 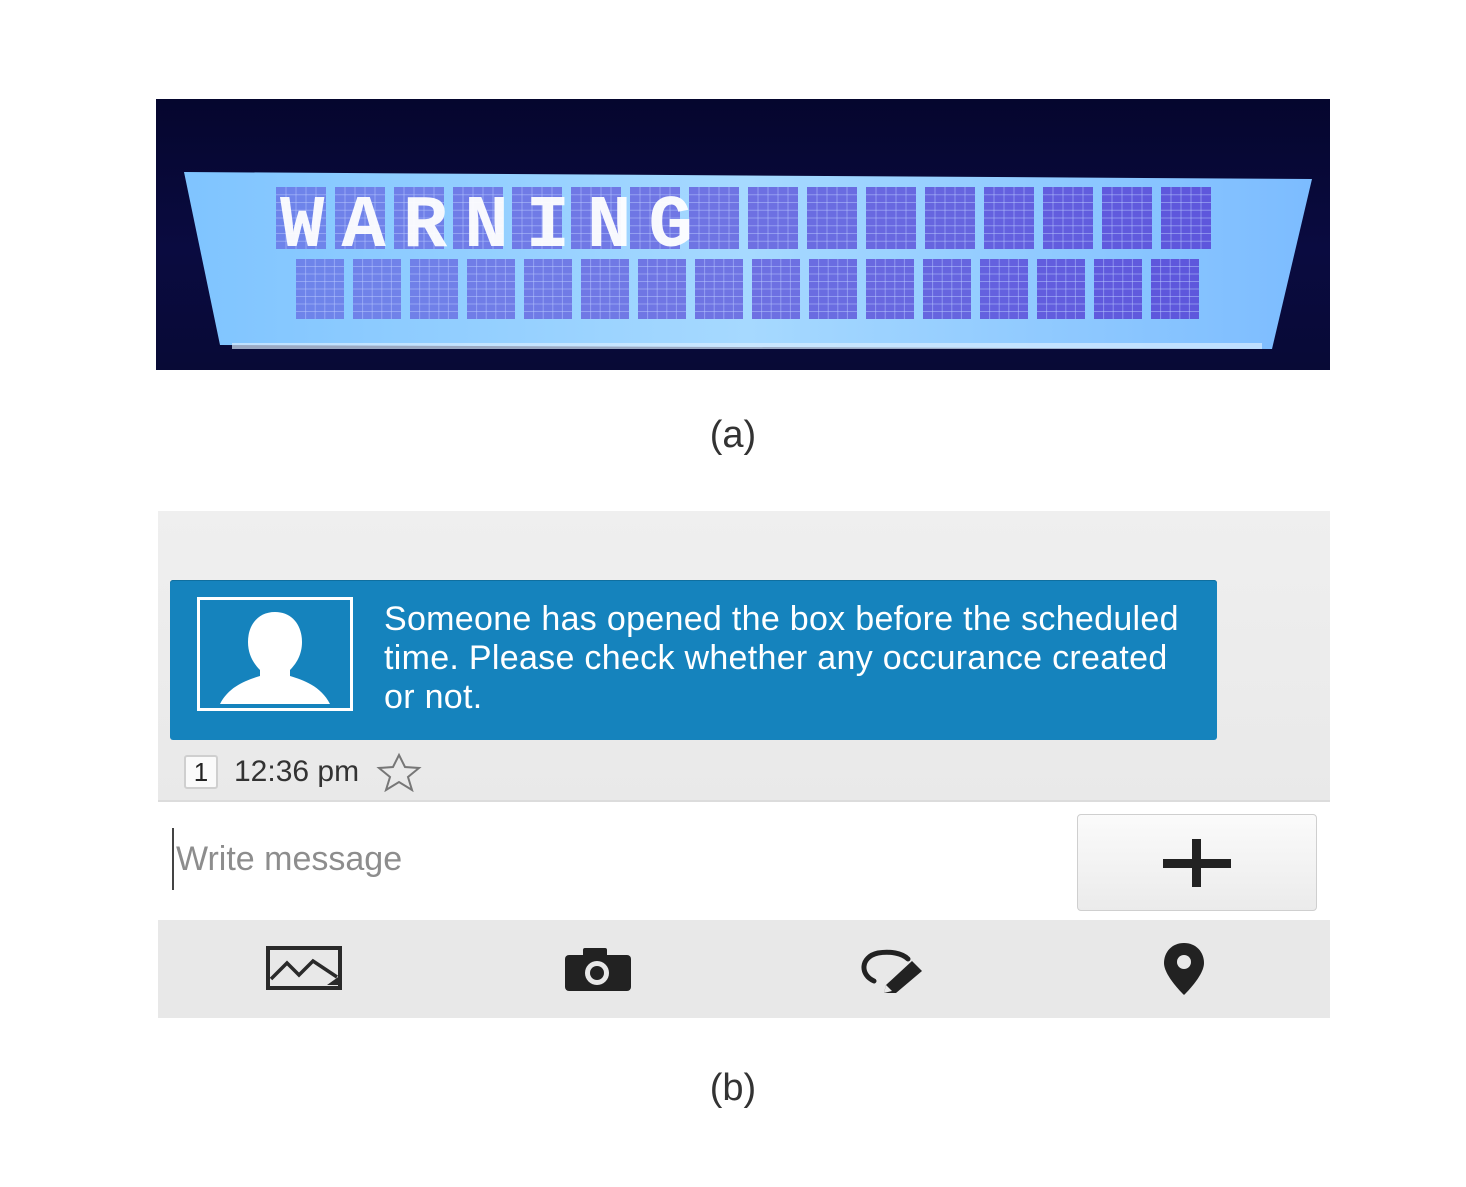 I want to click on message-meta: 1 12:36 pm, so click(x=304, y=772).